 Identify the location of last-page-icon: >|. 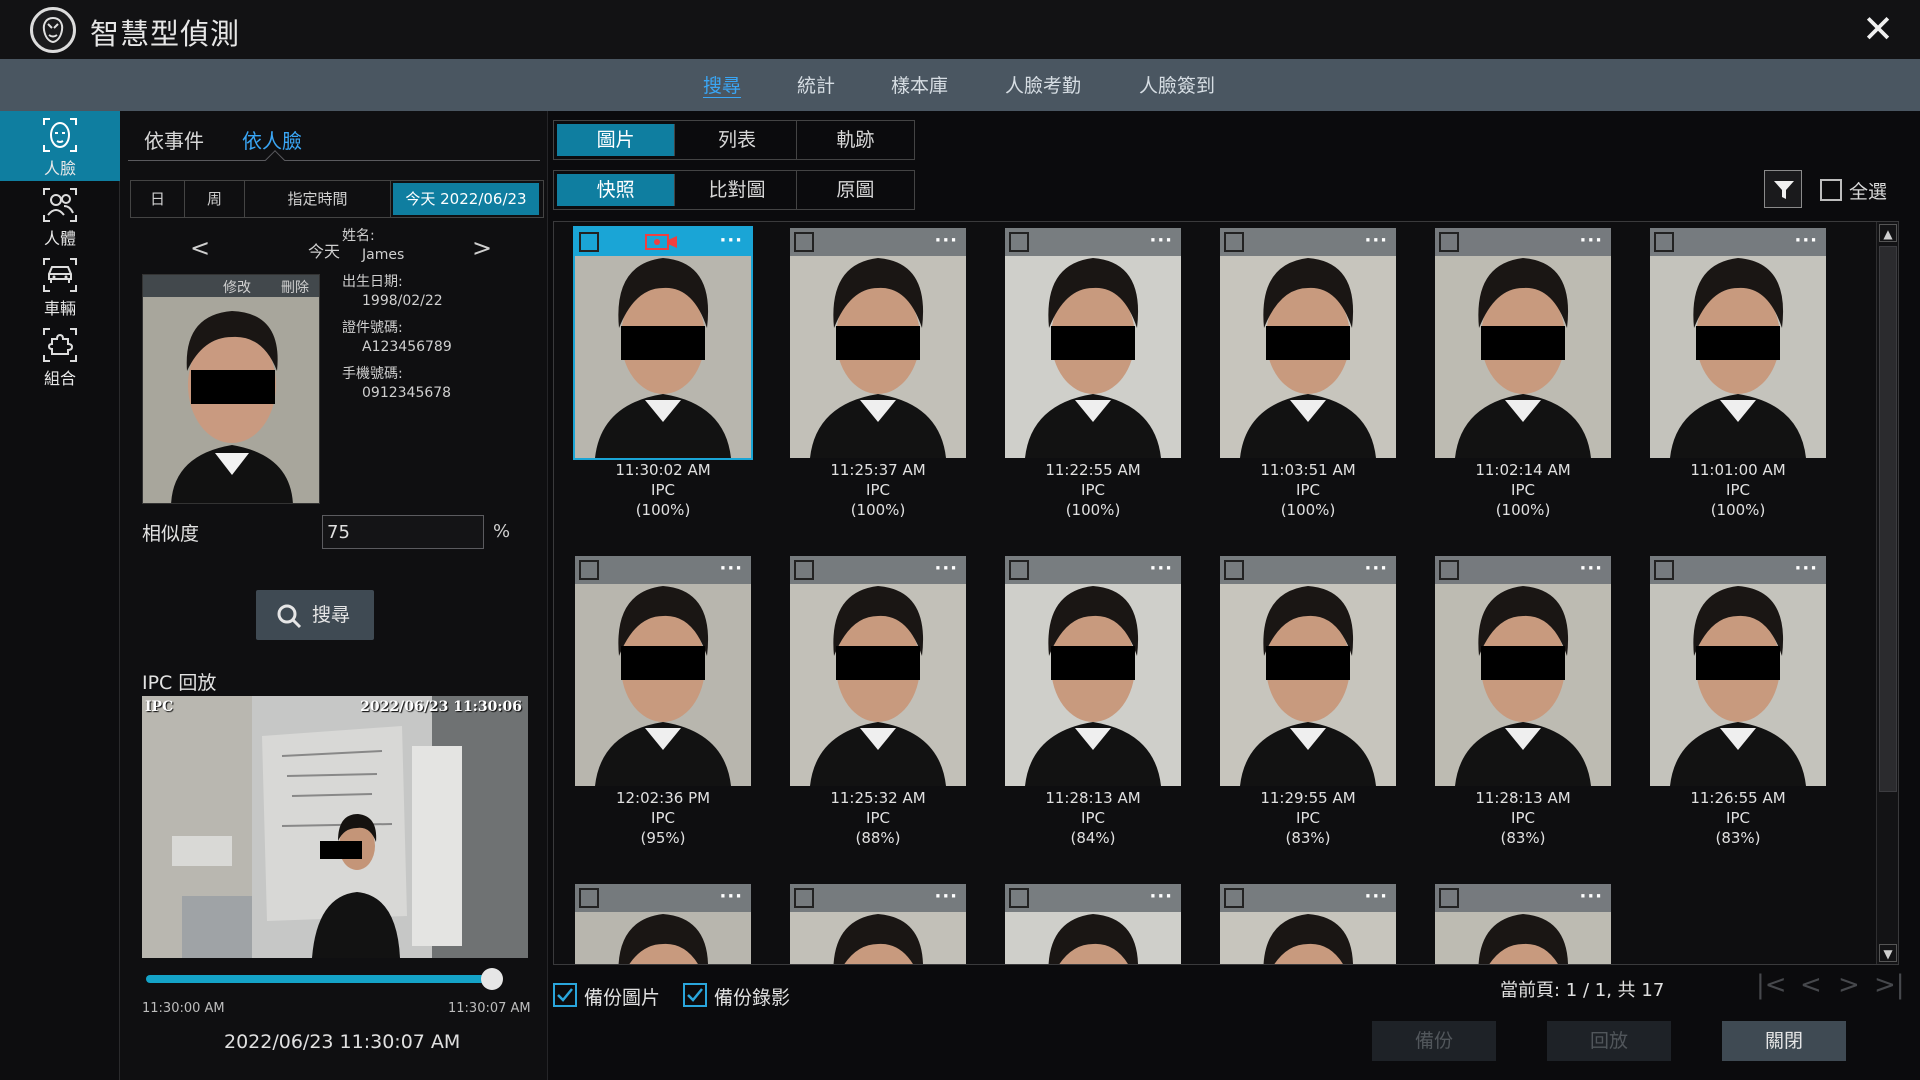
(1889, 985).